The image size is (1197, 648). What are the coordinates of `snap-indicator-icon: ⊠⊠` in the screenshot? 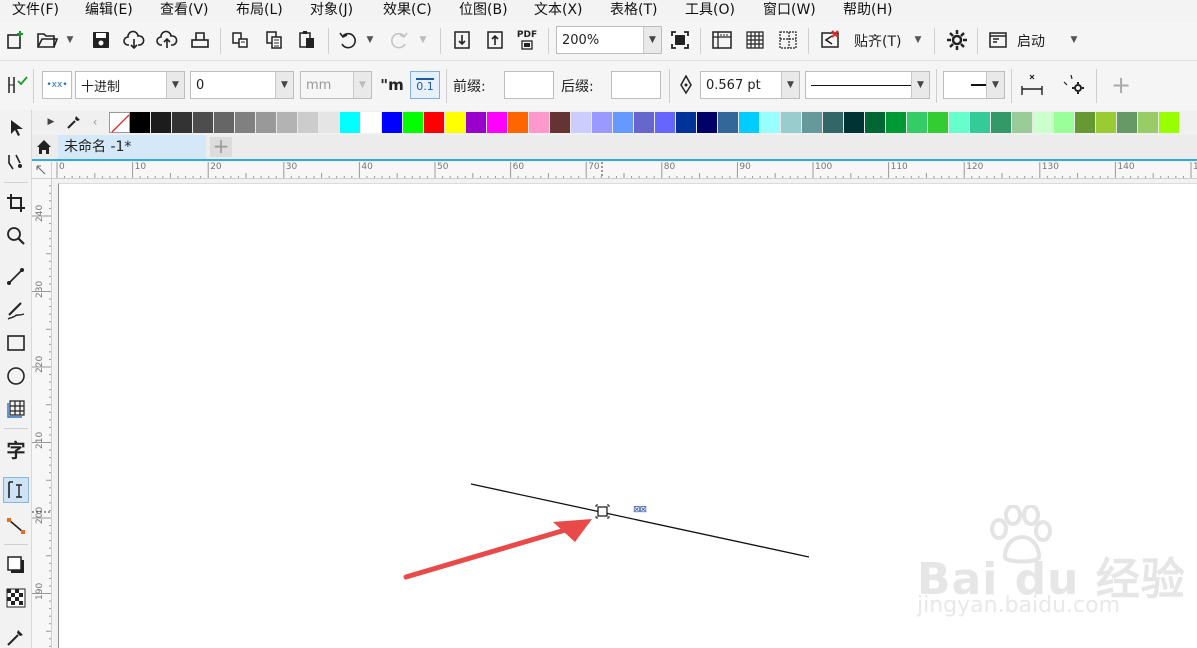 It's located at (640, 510).